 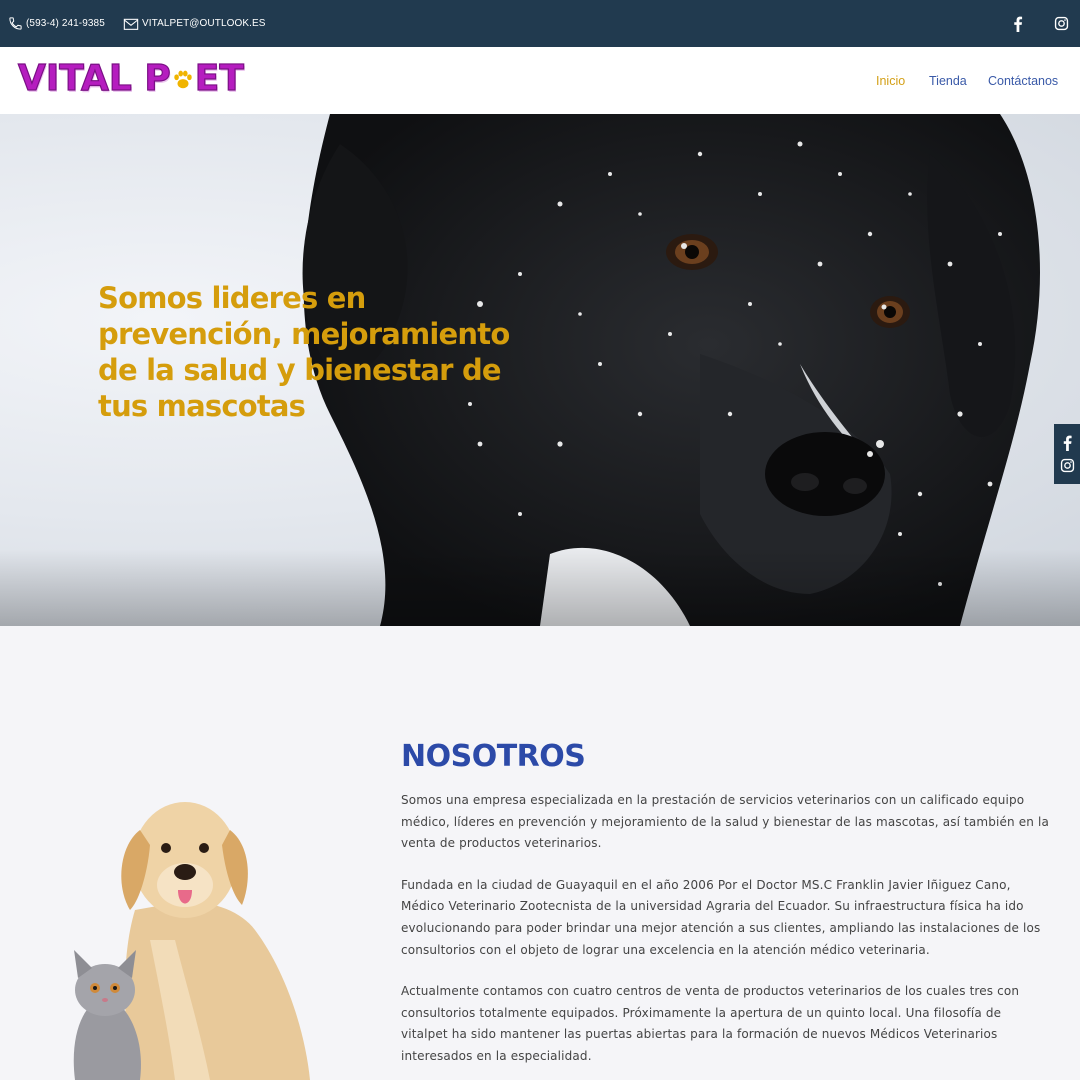 I want to click on phone-icon, so click(x=15, y=23).